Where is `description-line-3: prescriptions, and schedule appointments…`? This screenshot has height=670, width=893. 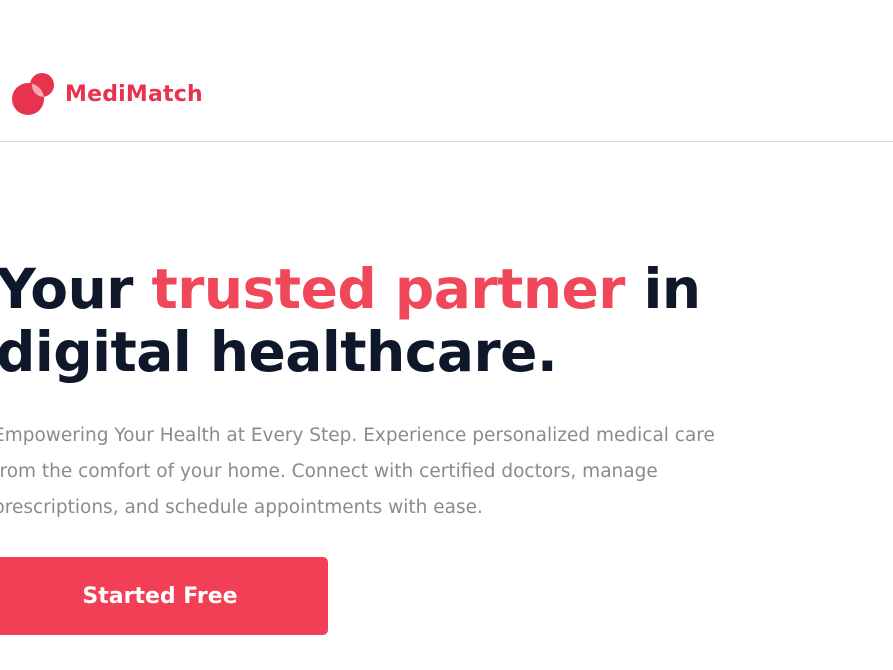
description-line-3: prescriptions, and schedule appointments… is located at coordinates (241, 507).